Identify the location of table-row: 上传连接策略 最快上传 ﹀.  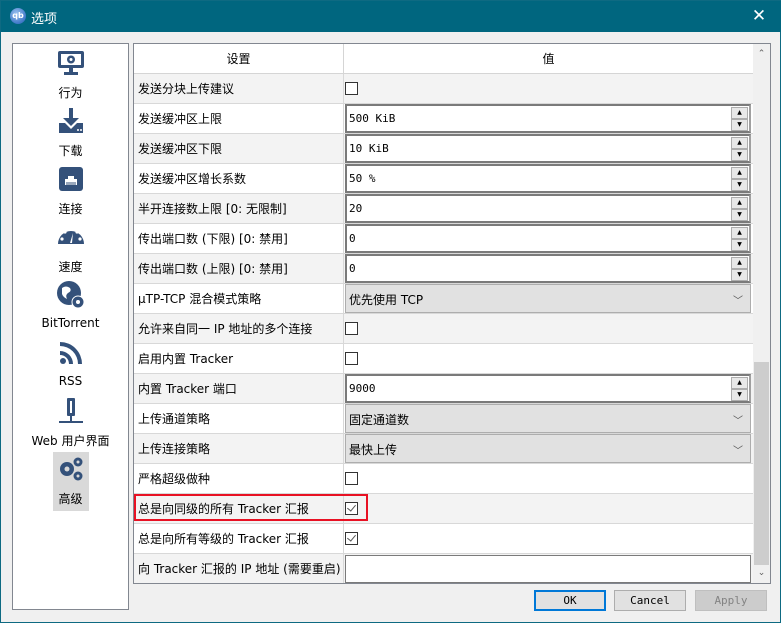
(443, 449).